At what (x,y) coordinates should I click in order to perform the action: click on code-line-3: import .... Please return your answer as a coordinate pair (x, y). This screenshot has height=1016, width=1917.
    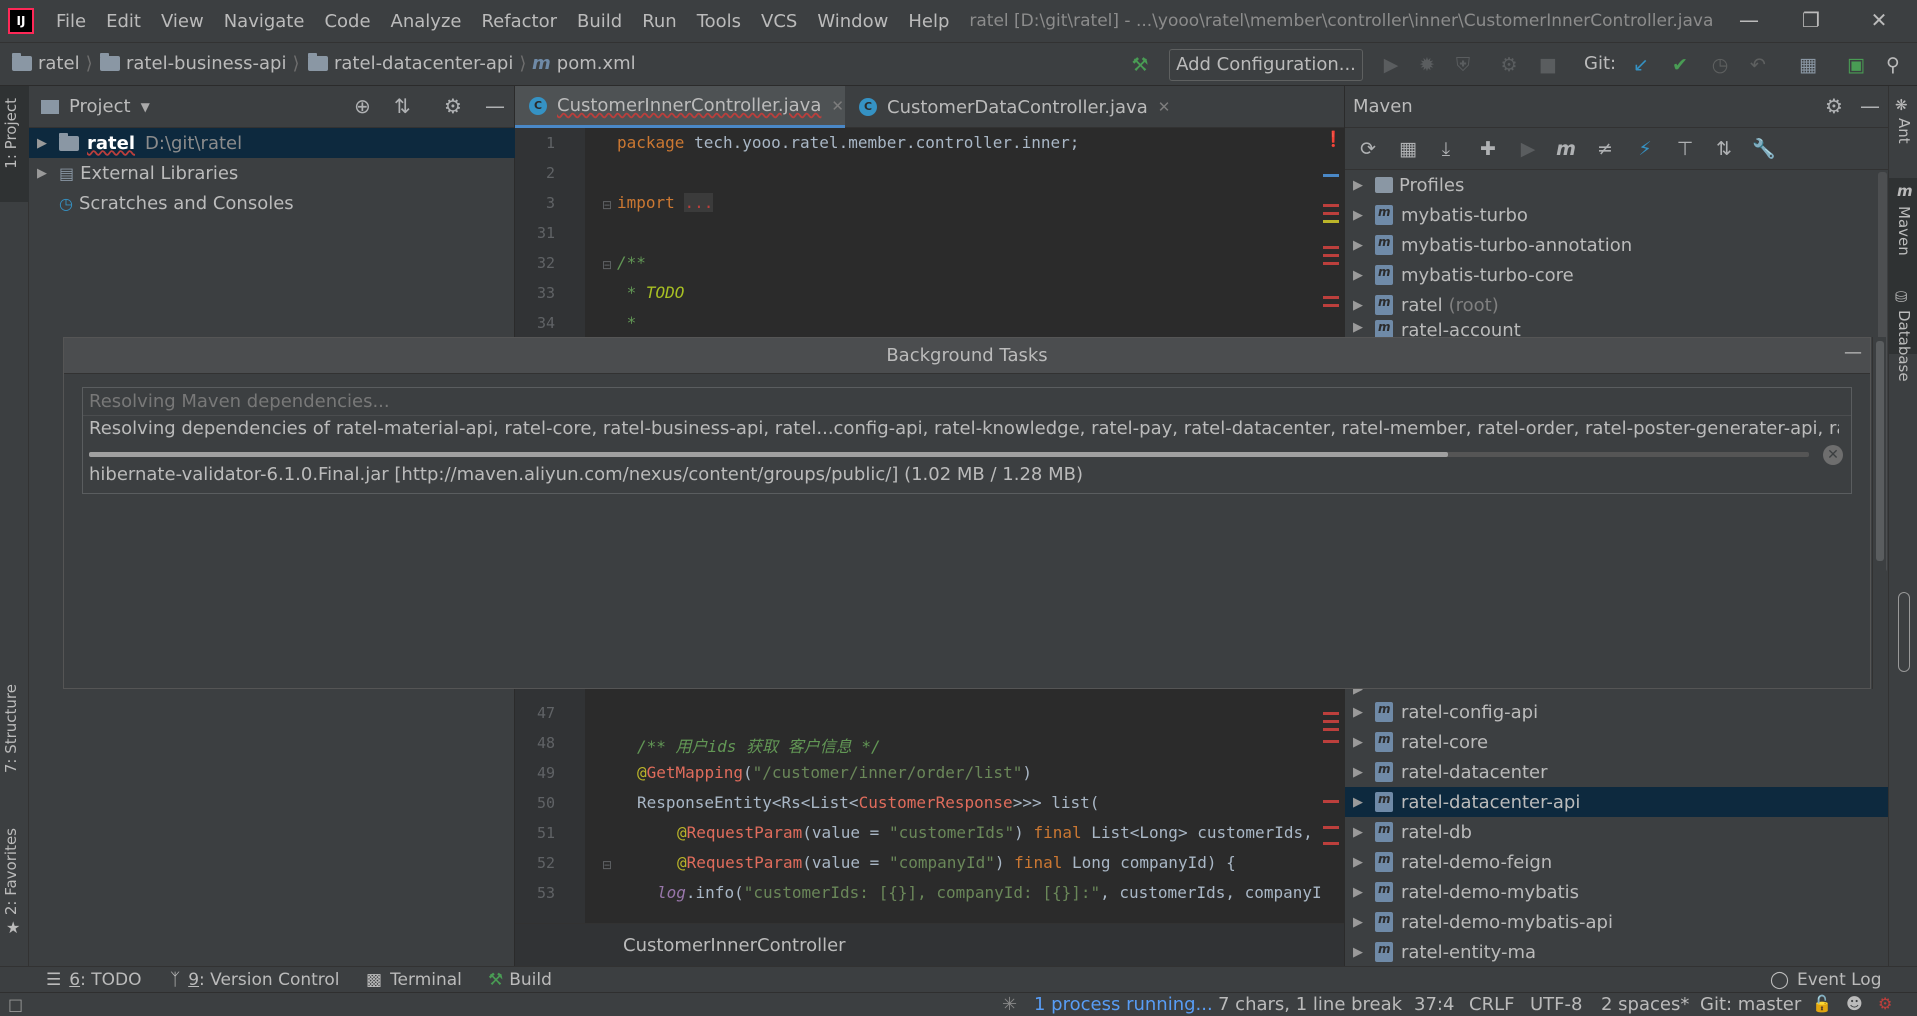
    Looking at the image, I should click on (665, 202).